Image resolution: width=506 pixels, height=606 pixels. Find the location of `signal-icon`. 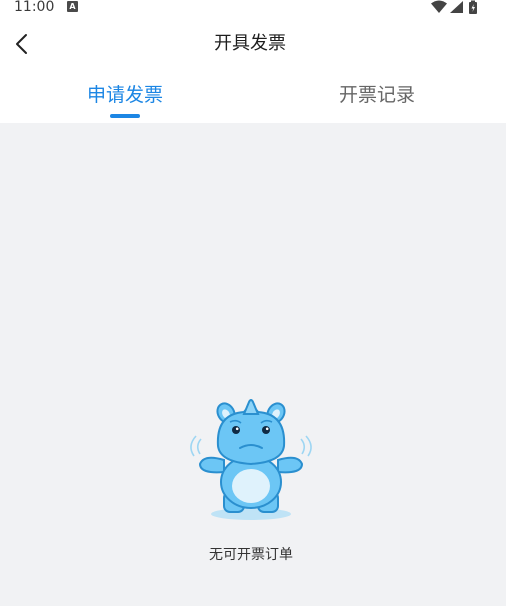

signal-icon is located at coordinates (456, 7).